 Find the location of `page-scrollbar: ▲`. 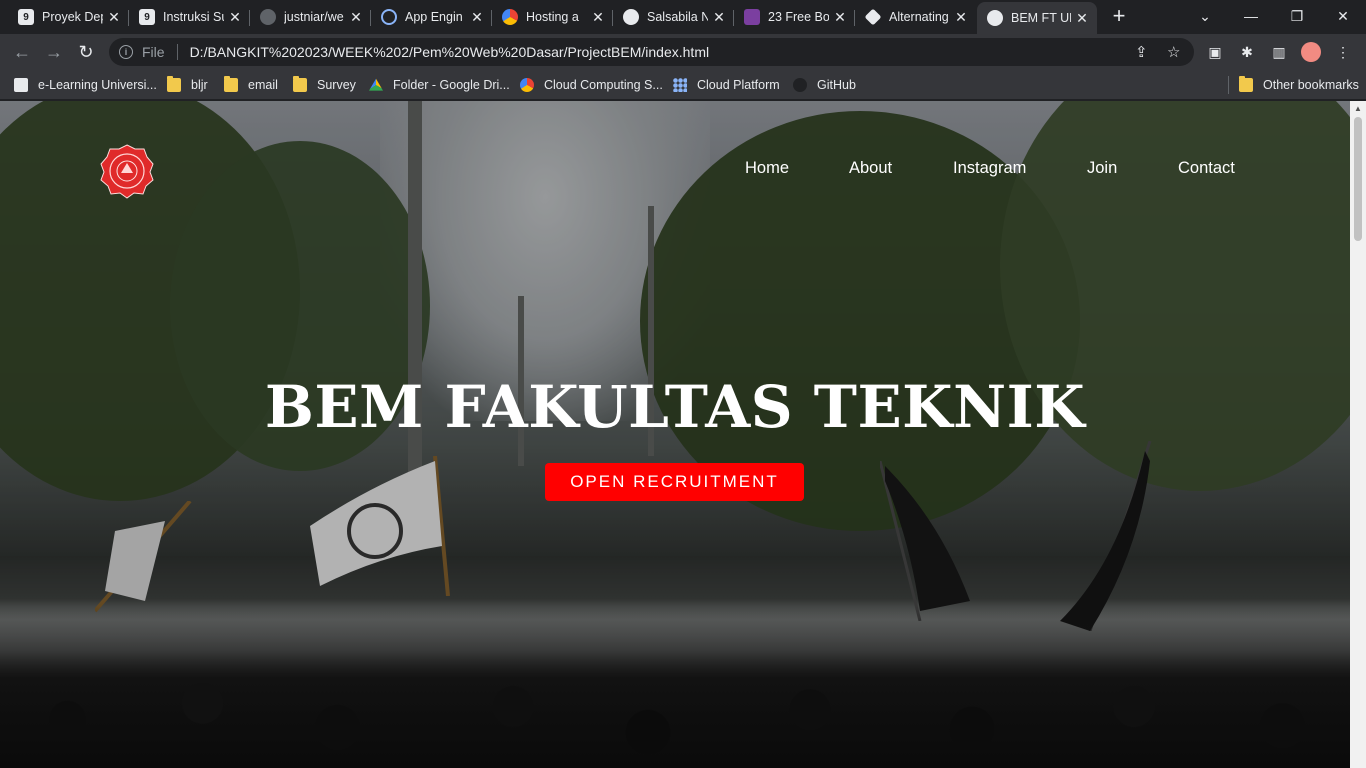

page-scrollbar: ▲ is located at coordinates (1358, 434).